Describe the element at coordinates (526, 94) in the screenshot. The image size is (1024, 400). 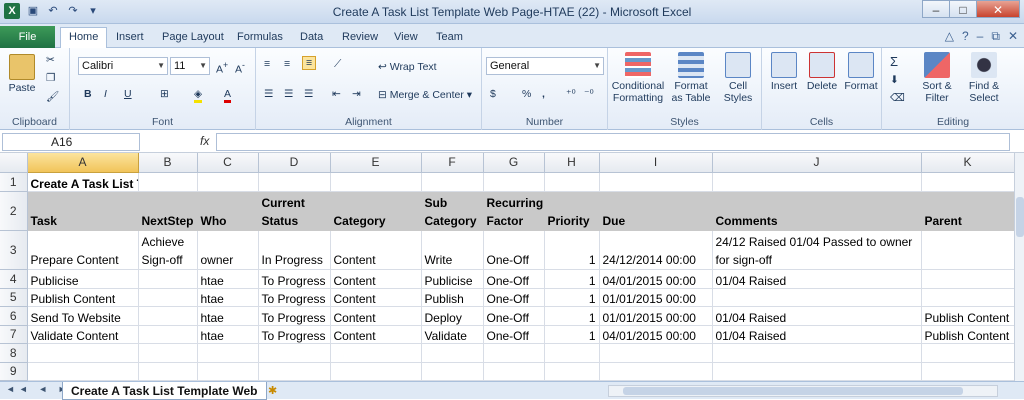
I see `percent-button: %` at that location.